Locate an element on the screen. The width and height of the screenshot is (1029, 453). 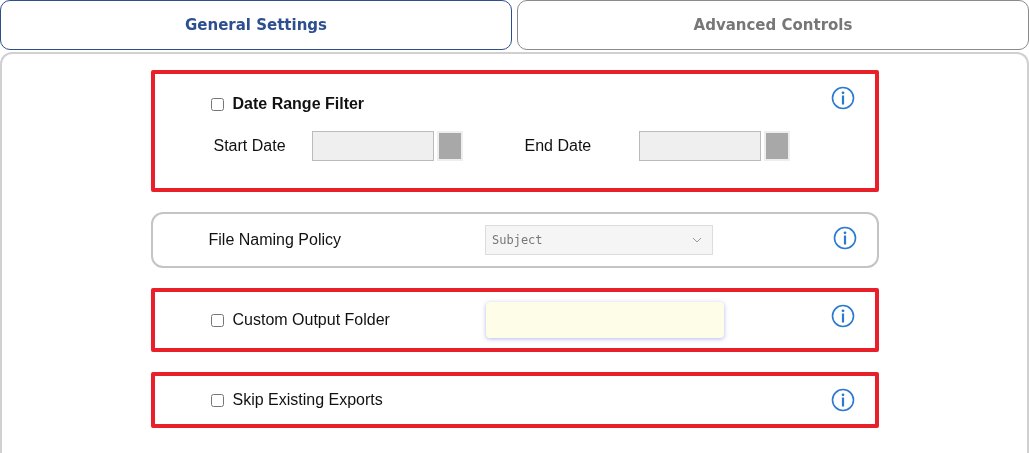
checkbox-label: Custom Output Folder is located at coordinates (311, 320).